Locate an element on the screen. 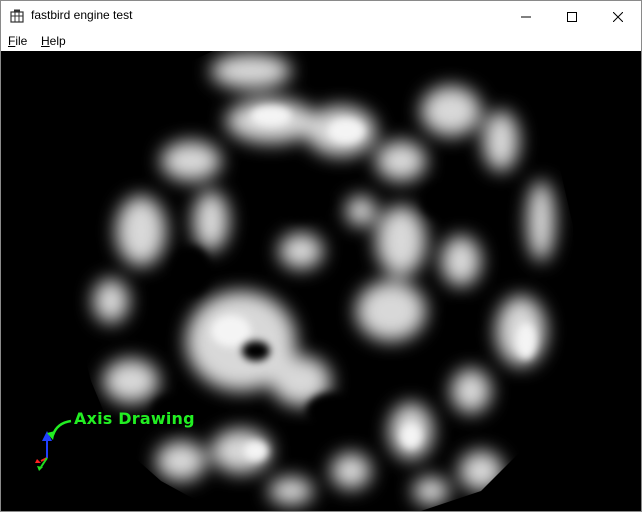  close-button is located at coordinates (618, 16).